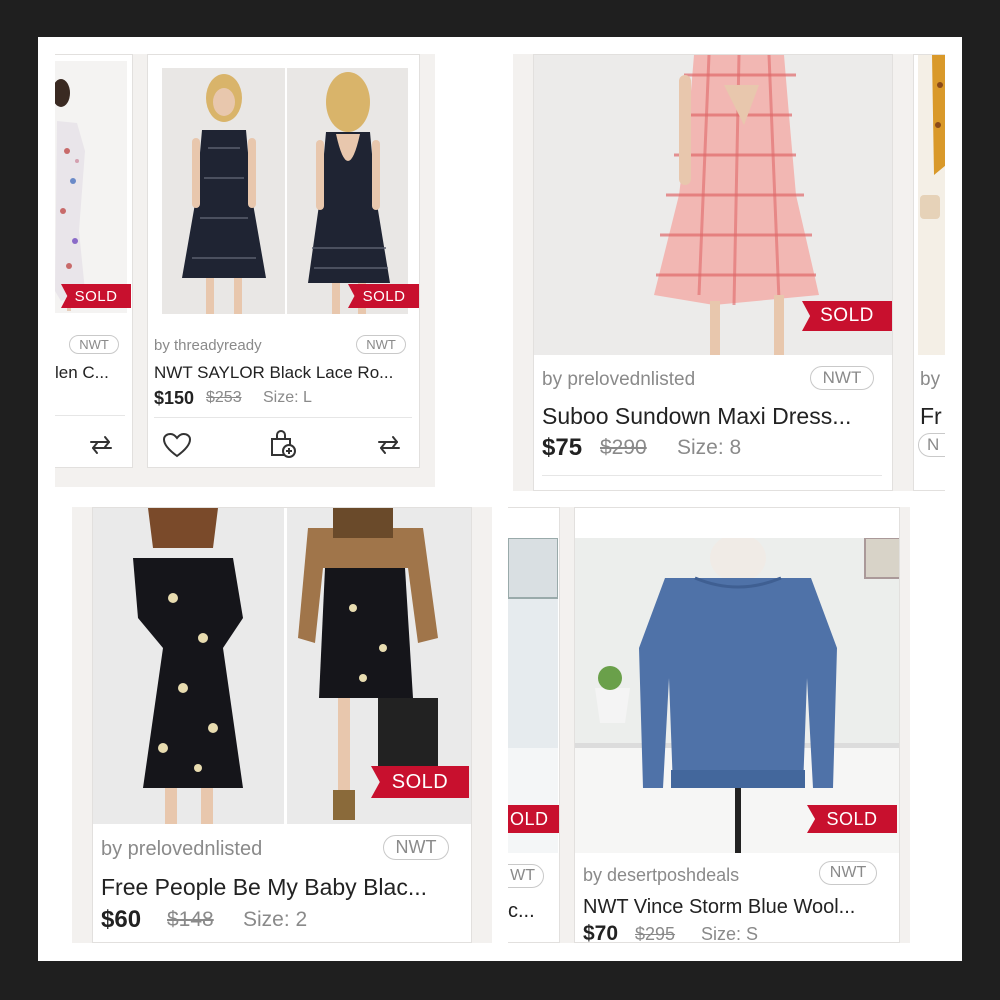 This screenshot has width=1000, height=1000. I want to click on black-lace-dress-photo, so click(285, 191).